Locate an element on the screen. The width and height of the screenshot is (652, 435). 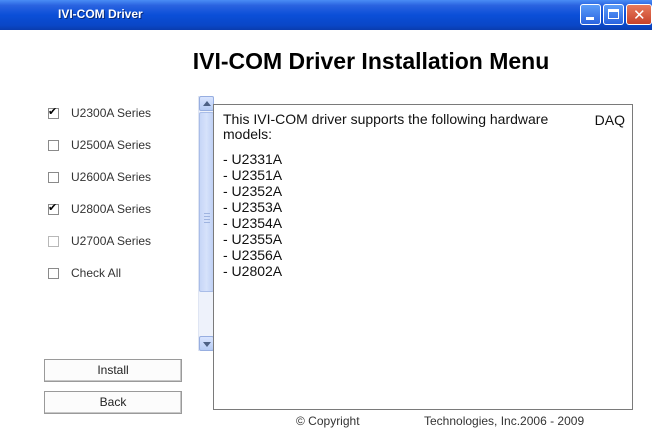
checkbox-u2300a-series: U2300A Series is located at coordinates (99, 113).